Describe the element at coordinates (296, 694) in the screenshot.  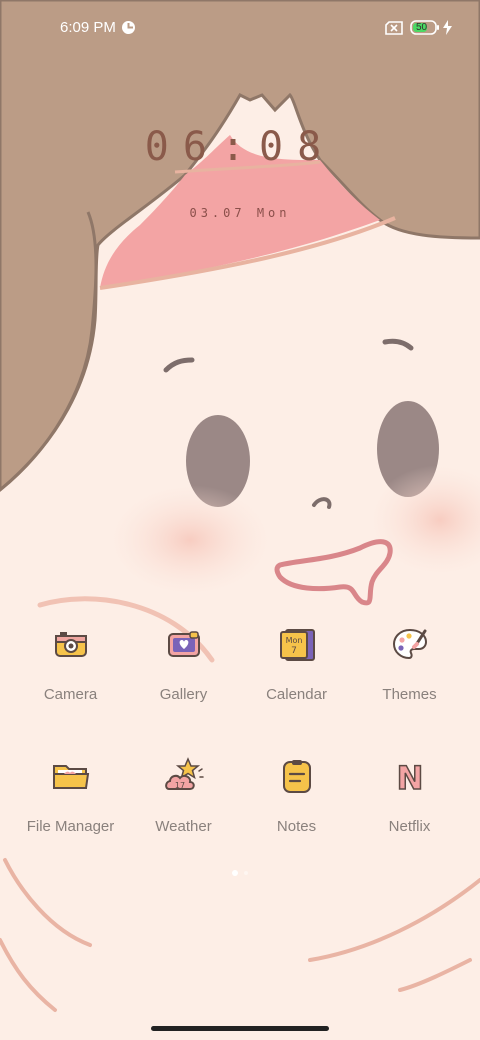
I see `app-label: Calendar` at that location.